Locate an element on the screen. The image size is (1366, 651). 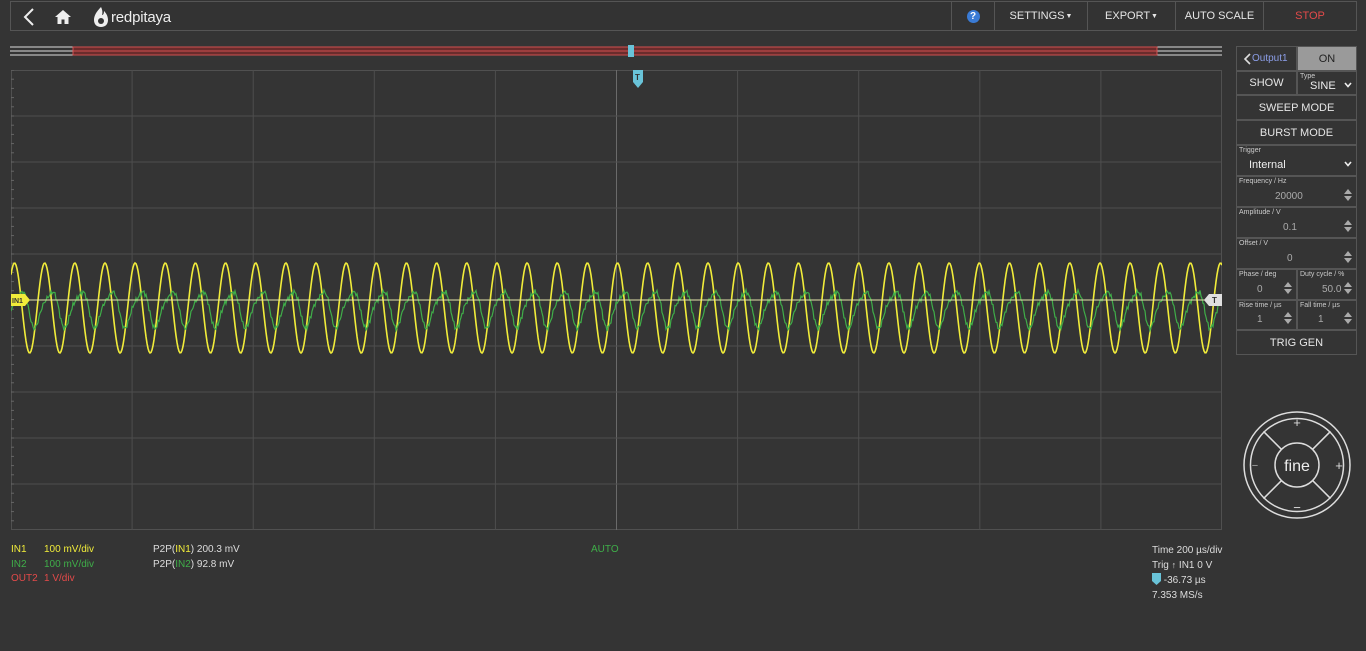
duty-cycle-field: Duty cycle / % 50.0 is located at coordinates (1327, 284).